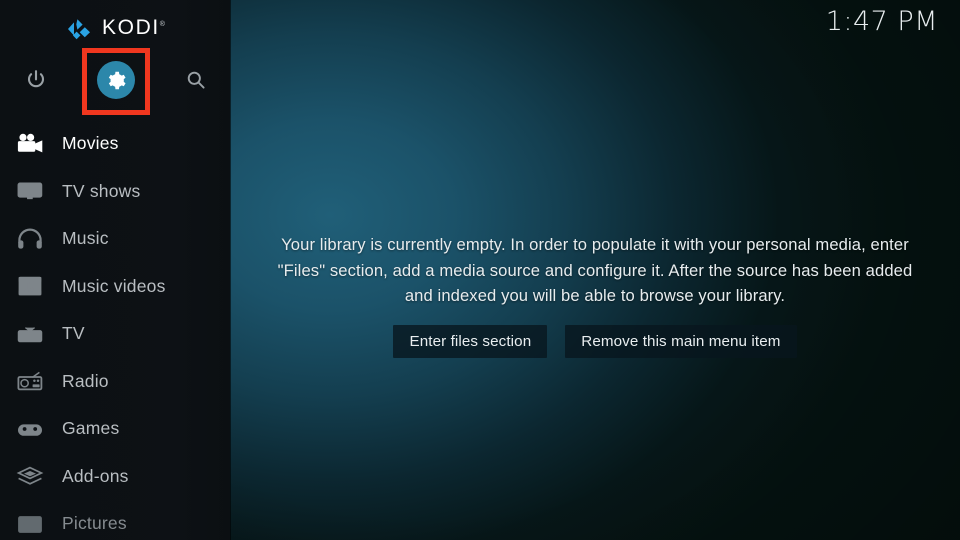  Describe the element at coordinates (30, 524) in the screenshot. I see `picture-icon` at that location.